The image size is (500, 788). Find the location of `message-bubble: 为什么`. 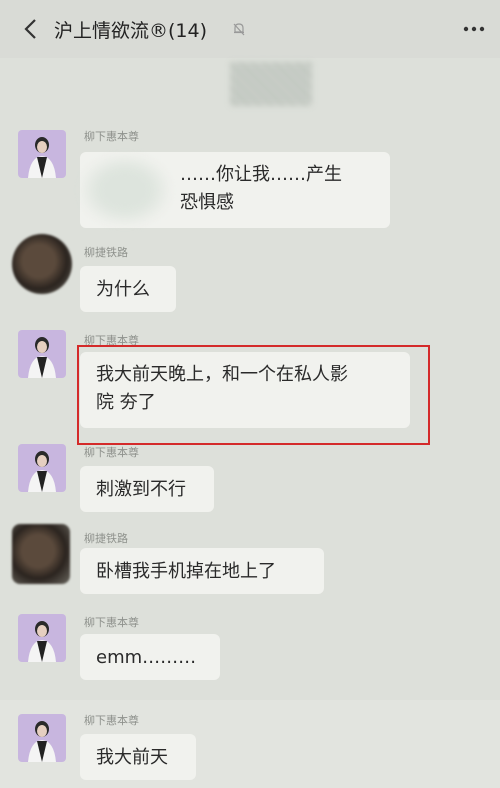

message-bubble: 为什么 is located at coordinates (128, 289).